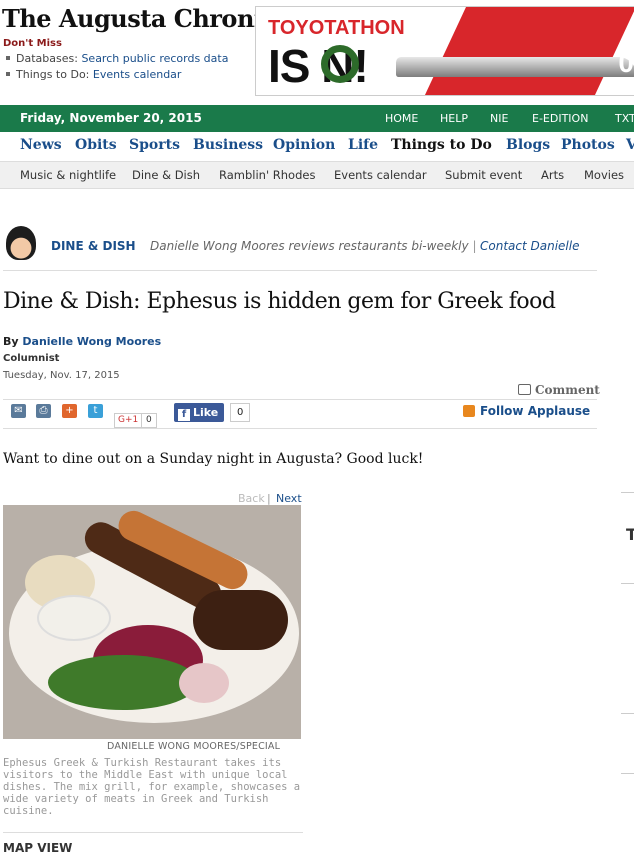 The width and height of the screenshot is (634, 856). What do you see at coordinates (240, 620) in the screenshot?
I see `grilled-meat` at bounding box center [240, 620].